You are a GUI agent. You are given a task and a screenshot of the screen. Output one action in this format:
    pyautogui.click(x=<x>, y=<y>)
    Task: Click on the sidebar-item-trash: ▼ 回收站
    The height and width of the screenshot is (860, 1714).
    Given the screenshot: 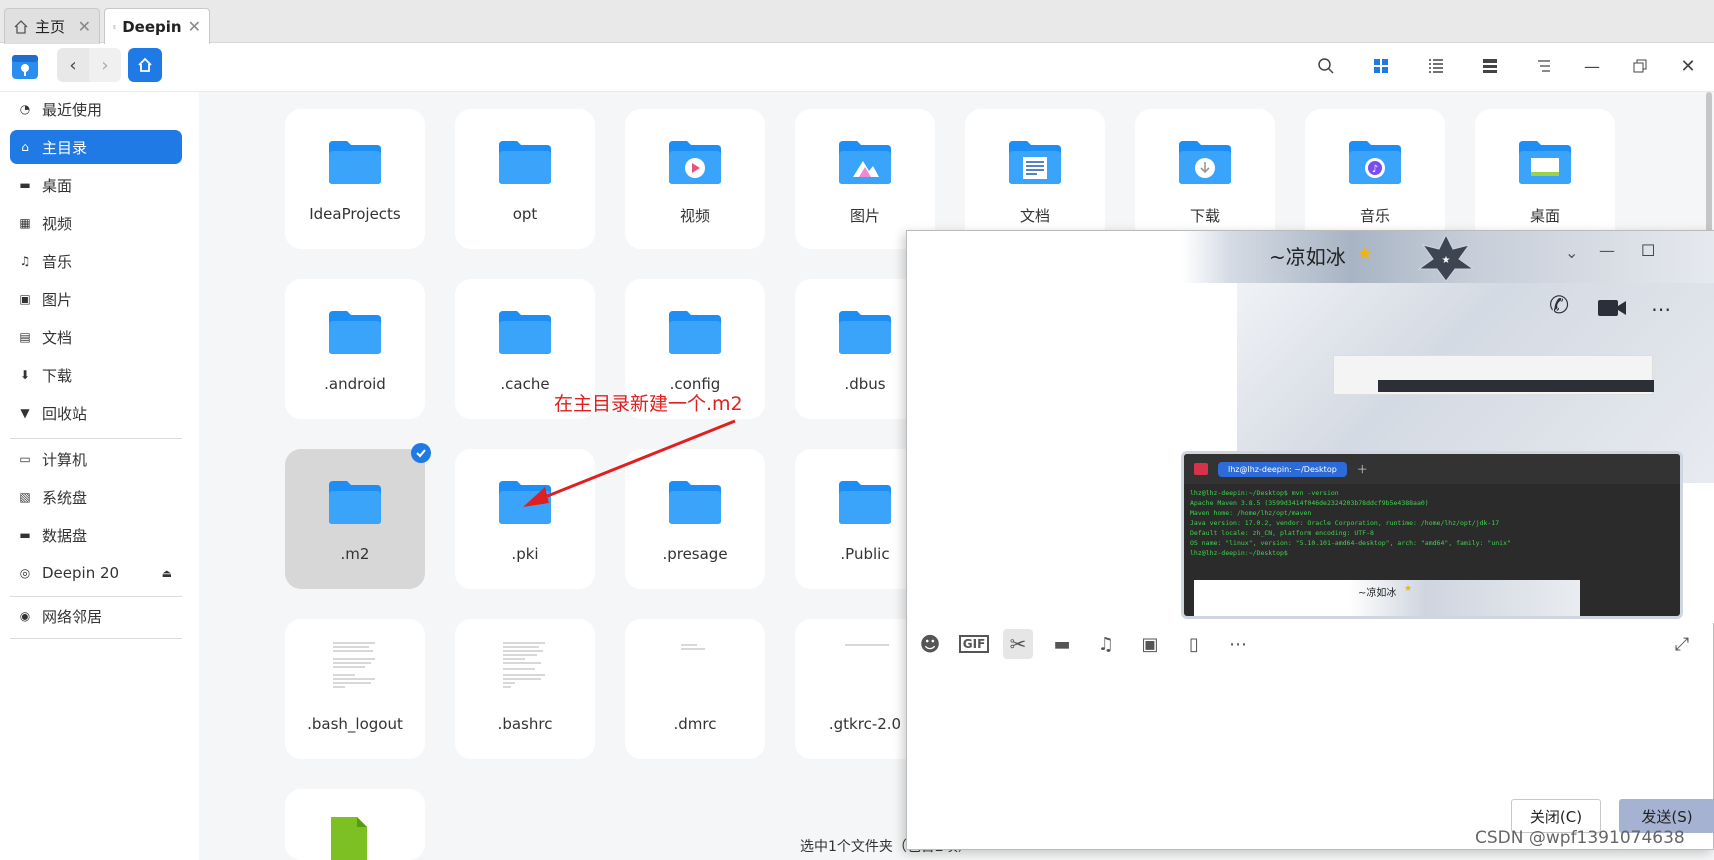 What is the action you would take?
    pyautogui.click(x=96, y=413)
    